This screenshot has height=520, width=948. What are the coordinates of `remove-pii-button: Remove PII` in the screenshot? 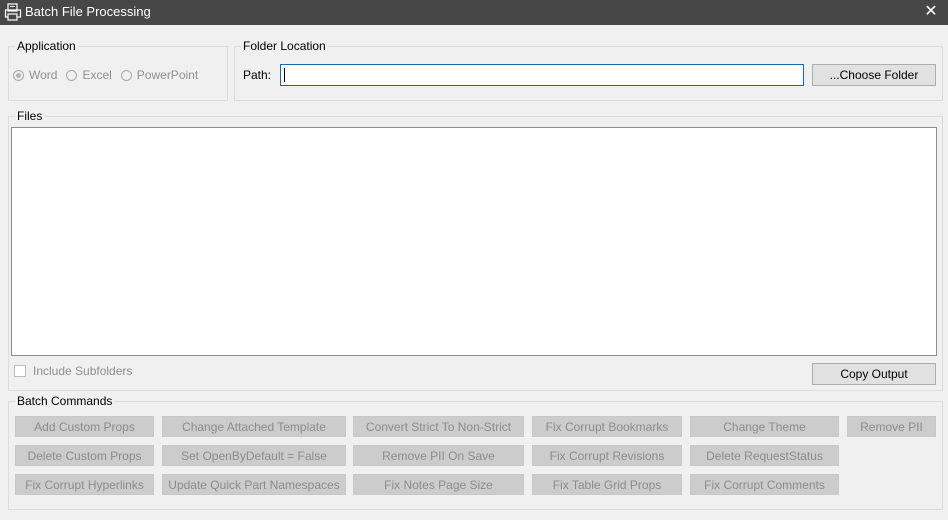 It's located at (891, 426).